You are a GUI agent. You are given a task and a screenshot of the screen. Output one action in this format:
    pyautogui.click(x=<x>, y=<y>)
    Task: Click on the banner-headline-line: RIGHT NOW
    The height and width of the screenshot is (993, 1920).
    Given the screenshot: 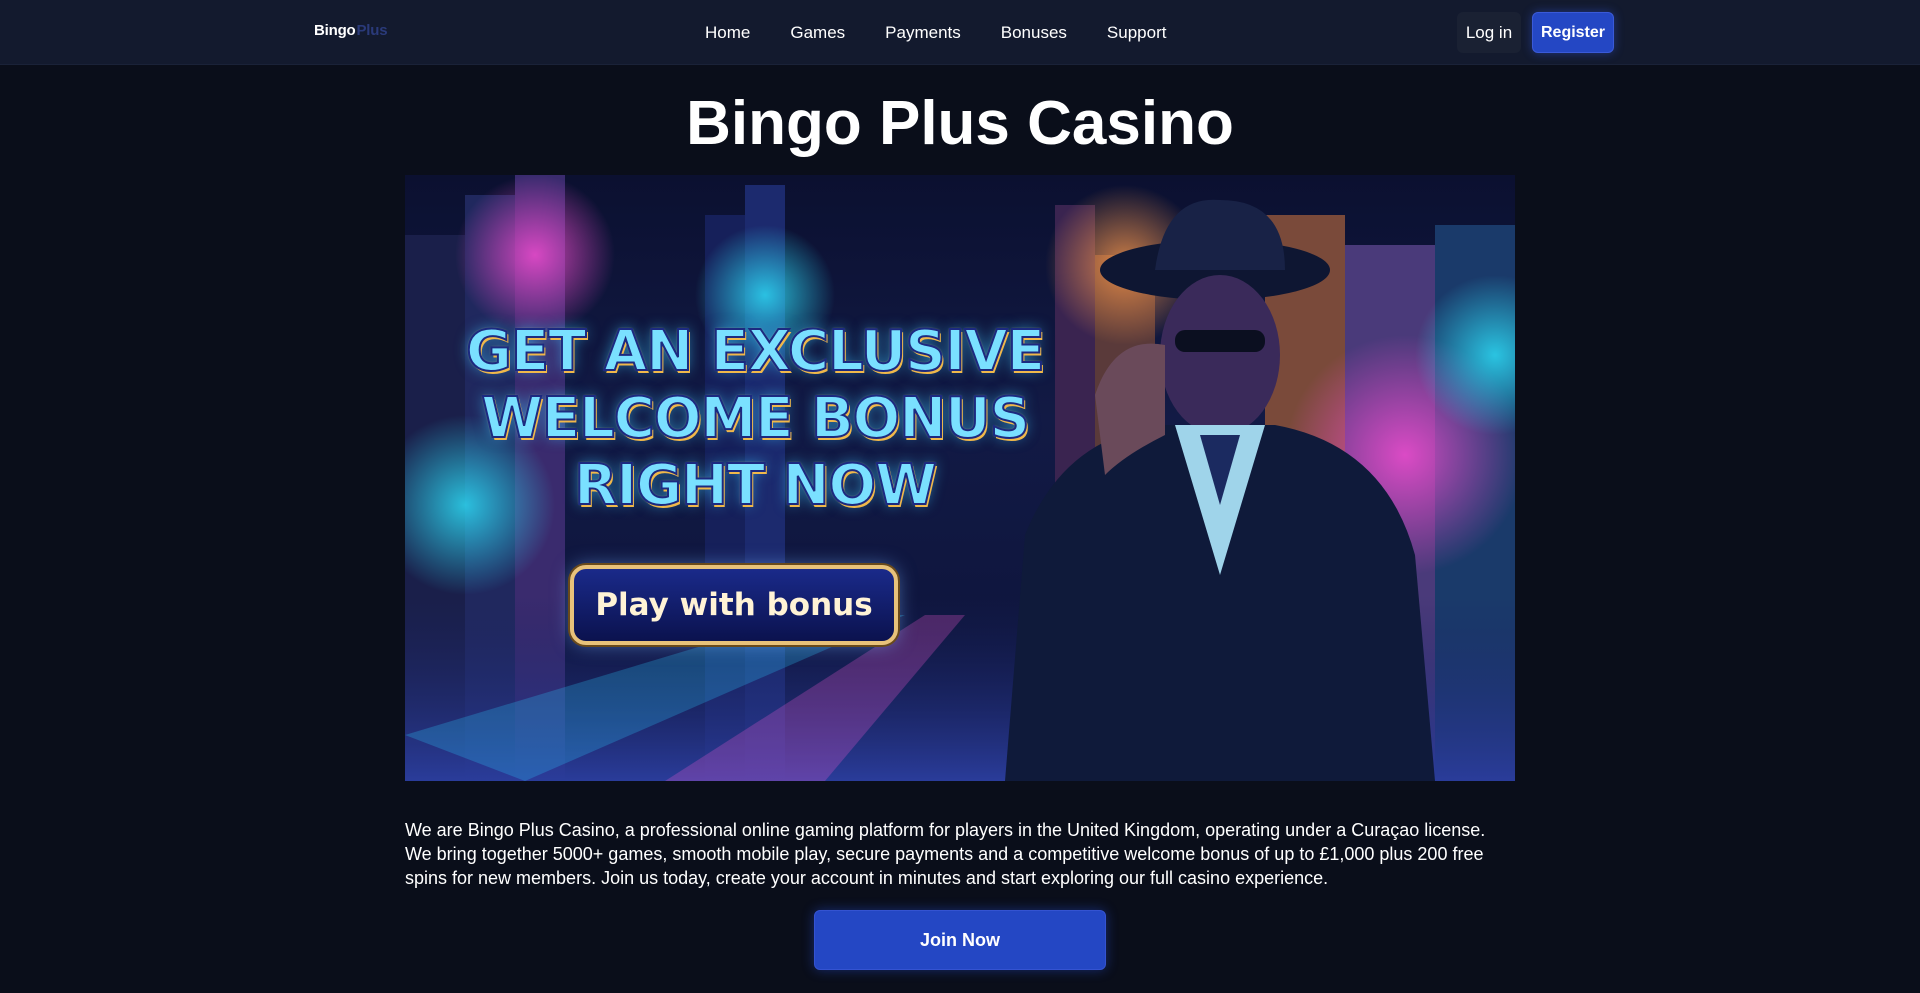 What is the action you would take?
    pyautogui.click(x=755, y=485)
    